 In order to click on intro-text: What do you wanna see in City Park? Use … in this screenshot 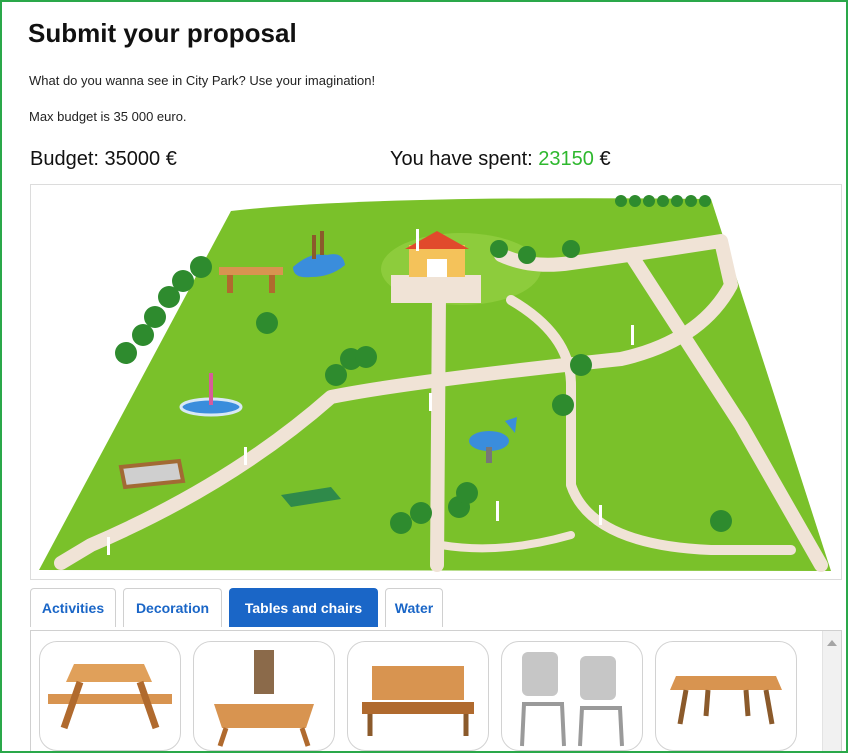, I will do `click(202, 80)`.